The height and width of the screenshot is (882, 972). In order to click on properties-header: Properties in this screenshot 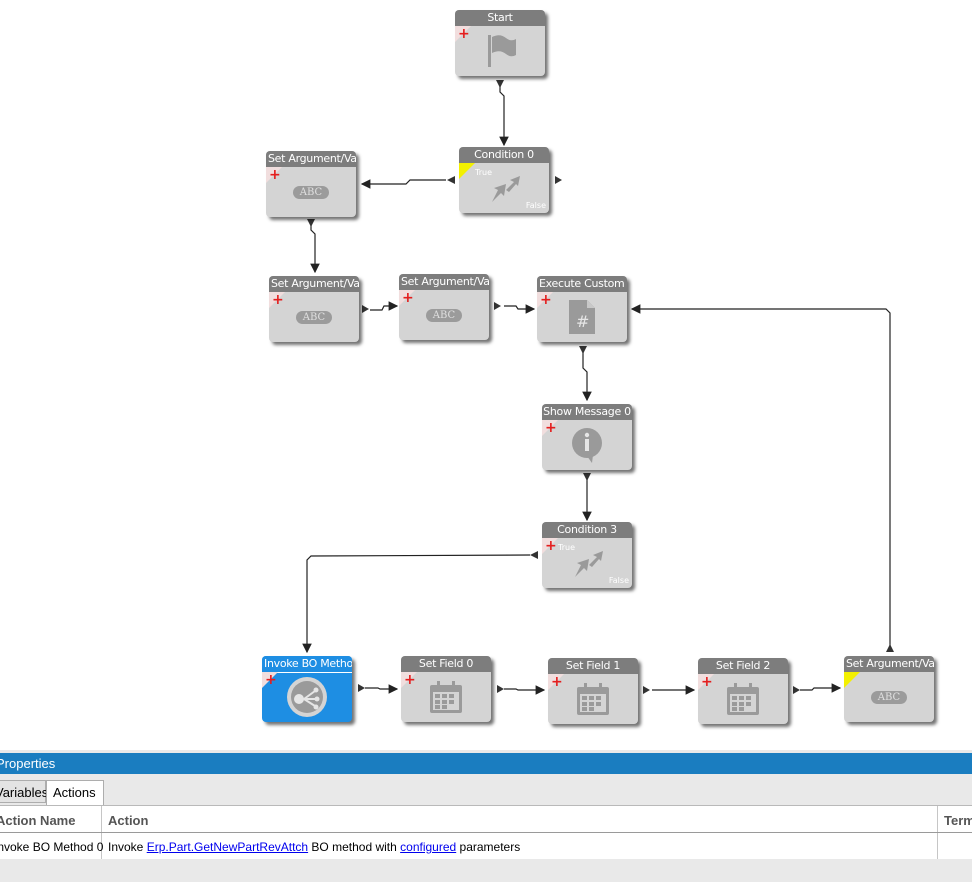, I will do `click(486, 763)`.